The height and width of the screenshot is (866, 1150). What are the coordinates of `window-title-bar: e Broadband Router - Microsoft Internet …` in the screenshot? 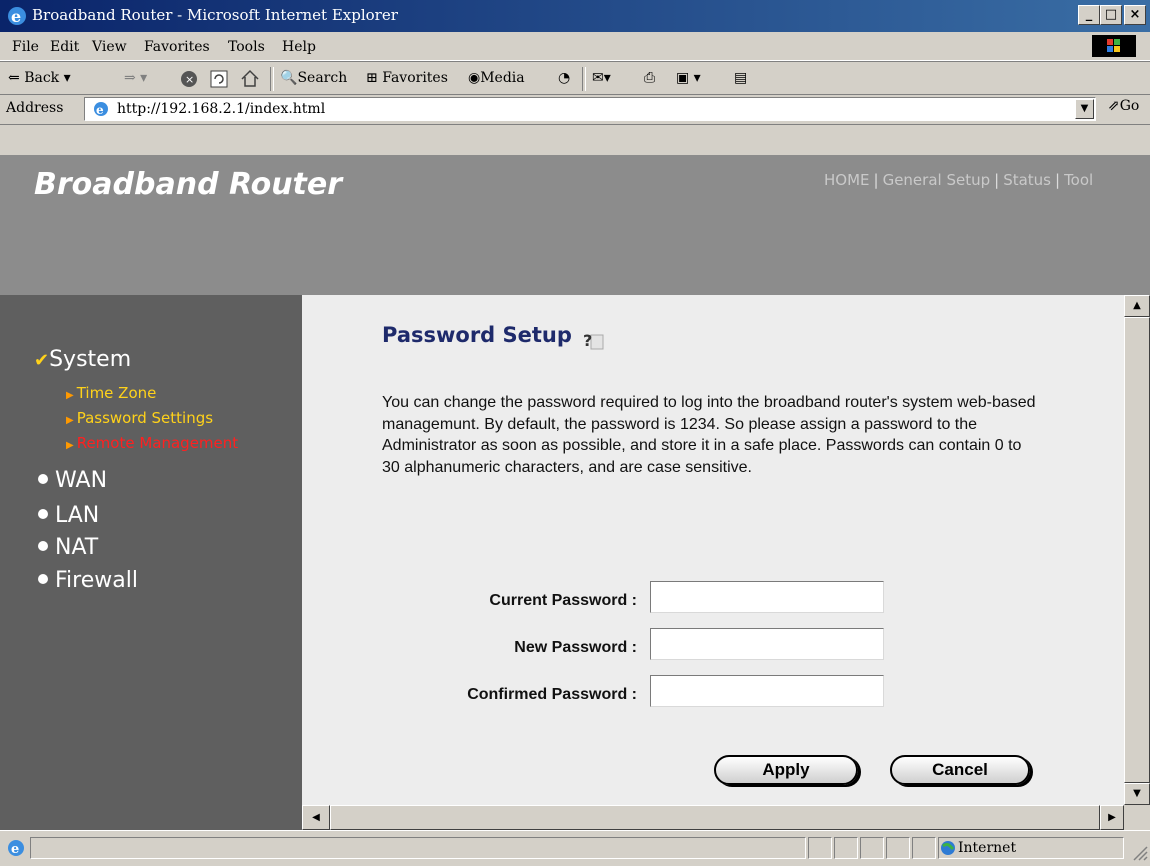 It's located at (575, 16).